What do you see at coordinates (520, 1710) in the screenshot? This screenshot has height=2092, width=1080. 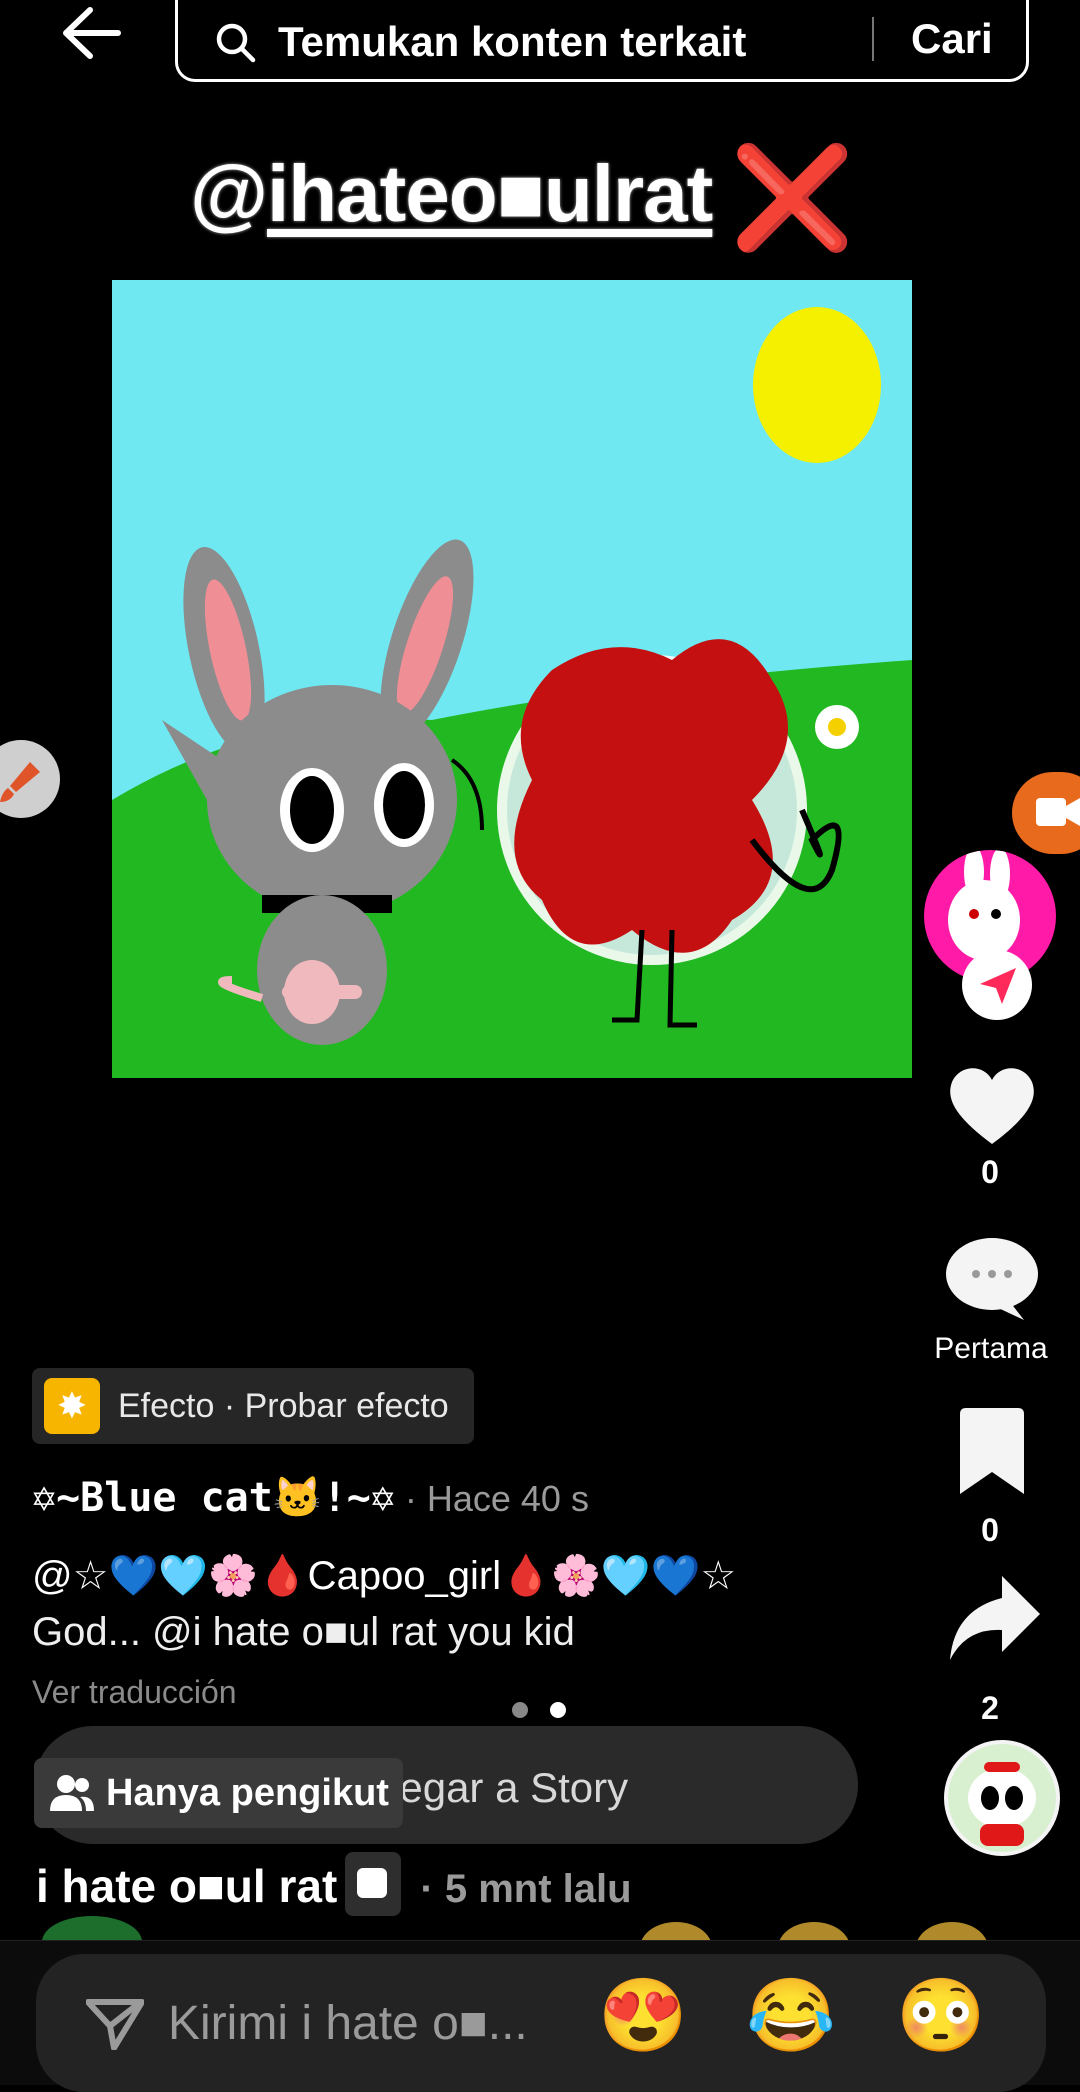 I see `pager-dot` at bounding box center [520, 1710].